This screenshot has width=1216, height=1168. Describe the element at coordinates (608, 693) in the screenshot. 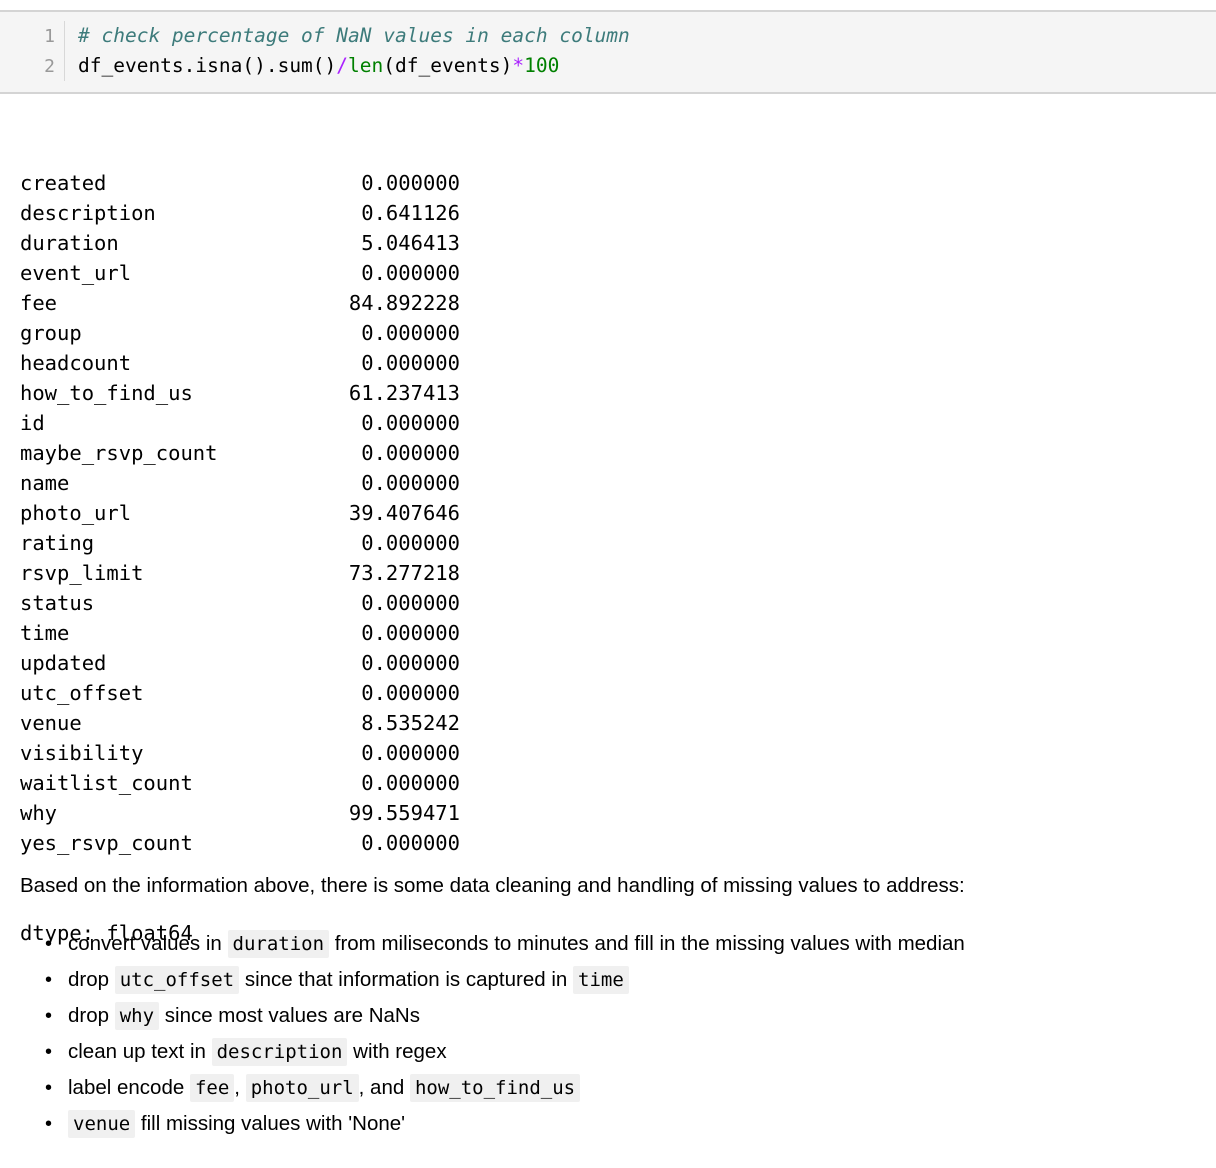

I see `output-row: utc_offset 0.000000` at that location.